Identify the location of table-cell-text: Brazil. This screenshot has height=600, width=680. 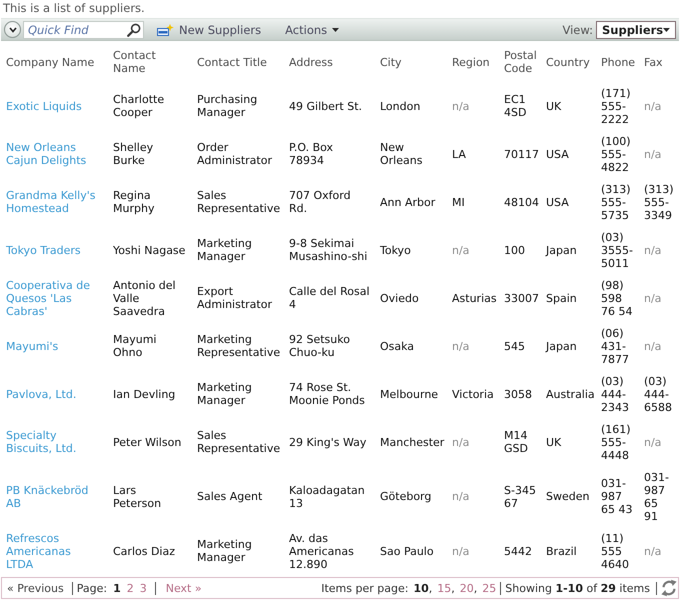
(562, 552).